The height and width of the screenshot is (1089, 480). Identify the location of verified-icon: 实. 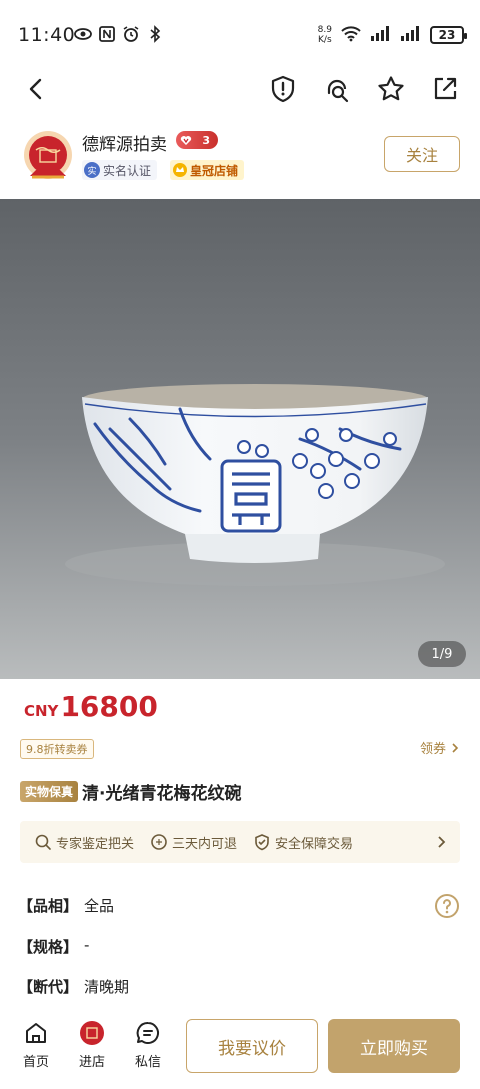
(92, 170).